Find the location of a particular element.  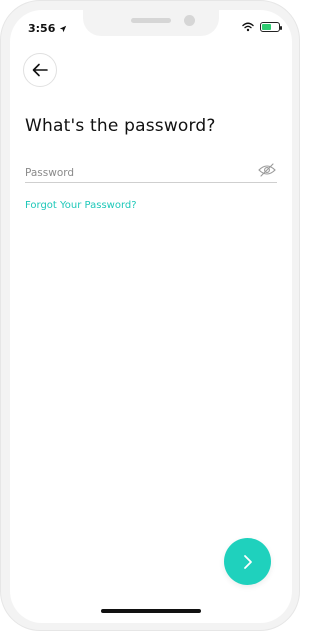

location-arrow-icon is located at coordinates (63, 28).